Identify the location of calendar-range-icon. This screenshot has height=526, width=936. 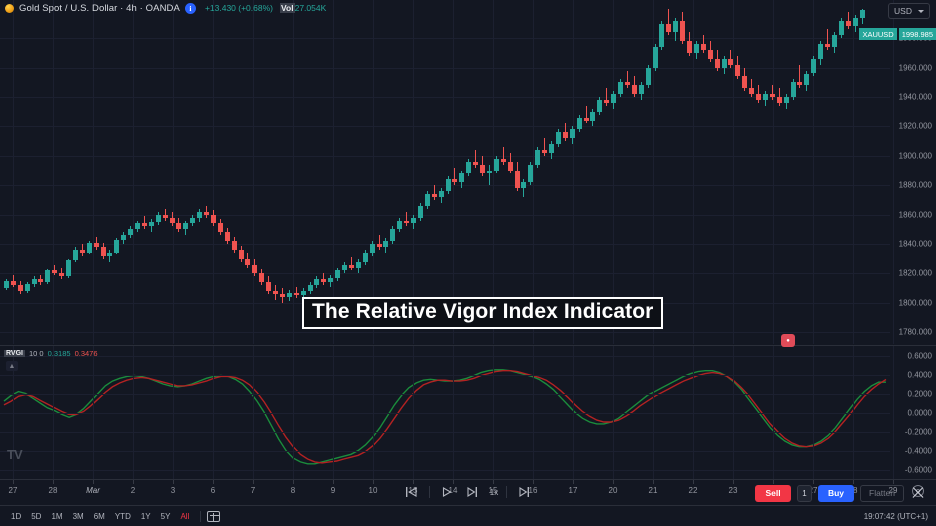
(214, 516).